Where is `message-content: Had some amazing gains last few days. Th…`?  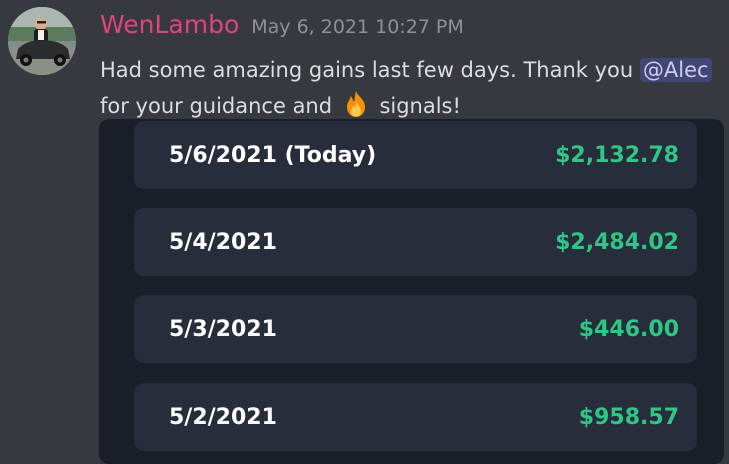 message-content: Had some amazing gains last few days. Th… is located at coordinates (410, 88).